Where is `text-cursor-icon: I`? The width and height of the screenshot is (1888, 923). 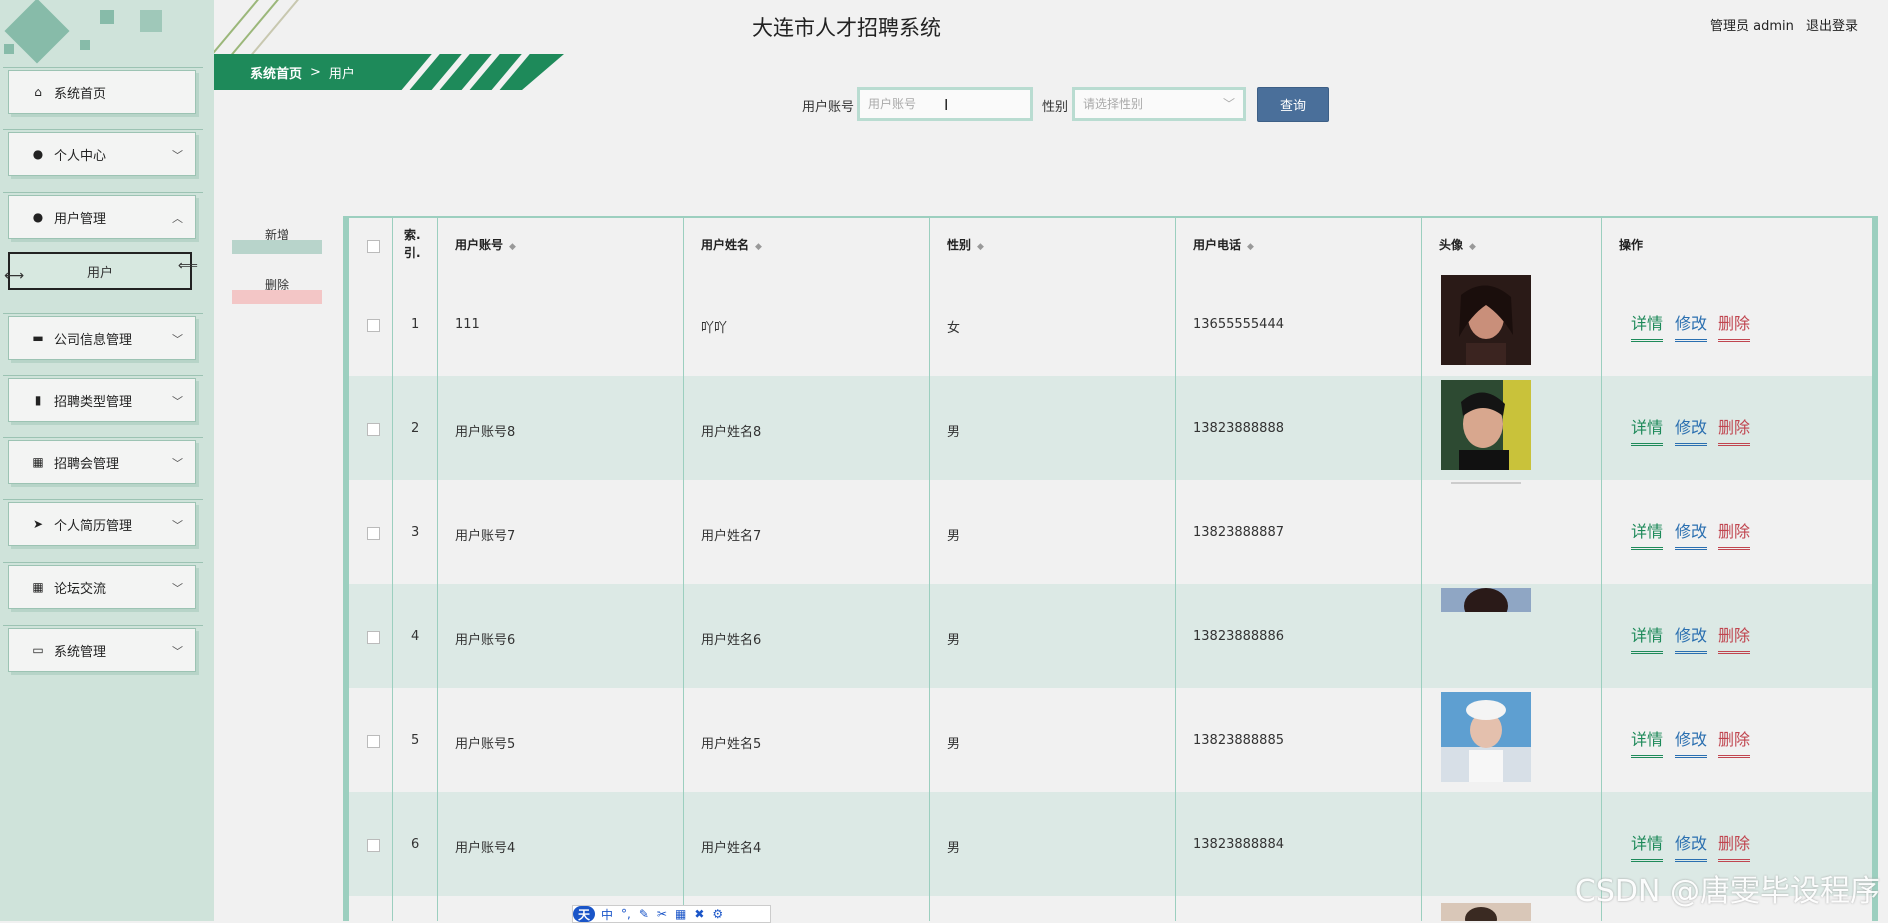 text-cursor-icon: I is located at coordinates (946, 105).